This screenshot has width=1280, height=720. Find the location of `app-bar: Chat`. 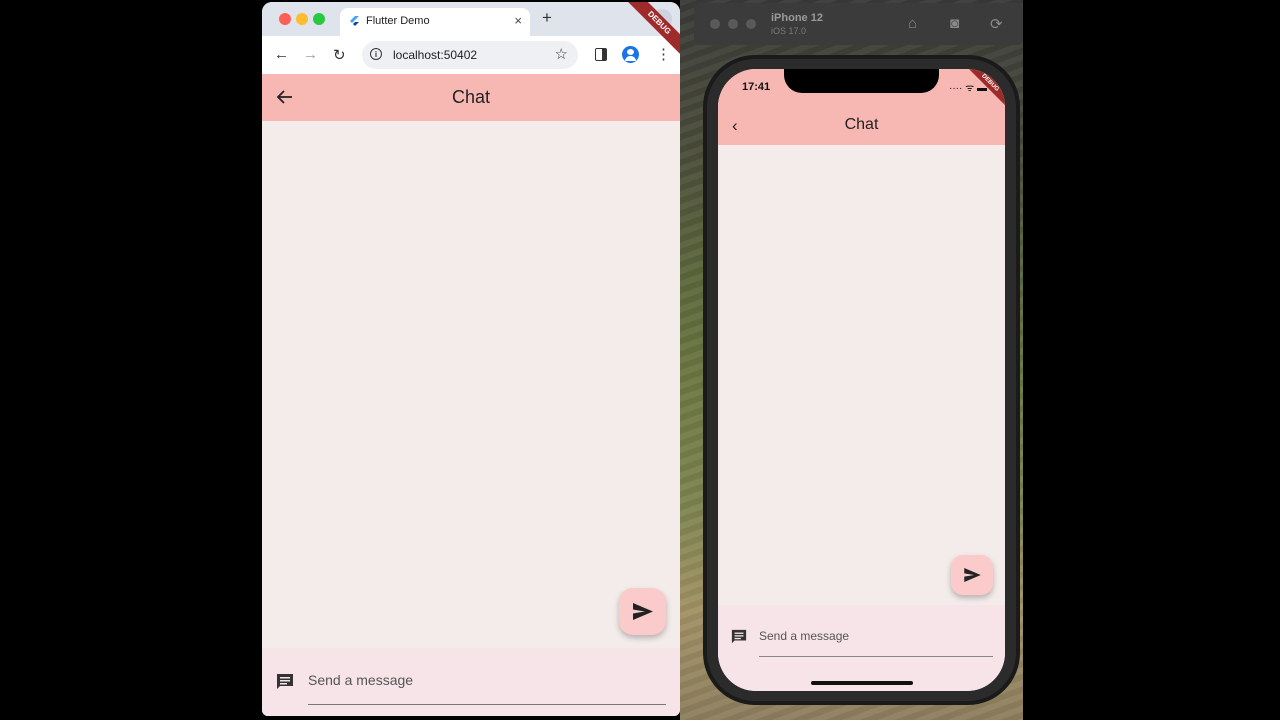

app-bar: Chat is located at coordinates (471, 97).